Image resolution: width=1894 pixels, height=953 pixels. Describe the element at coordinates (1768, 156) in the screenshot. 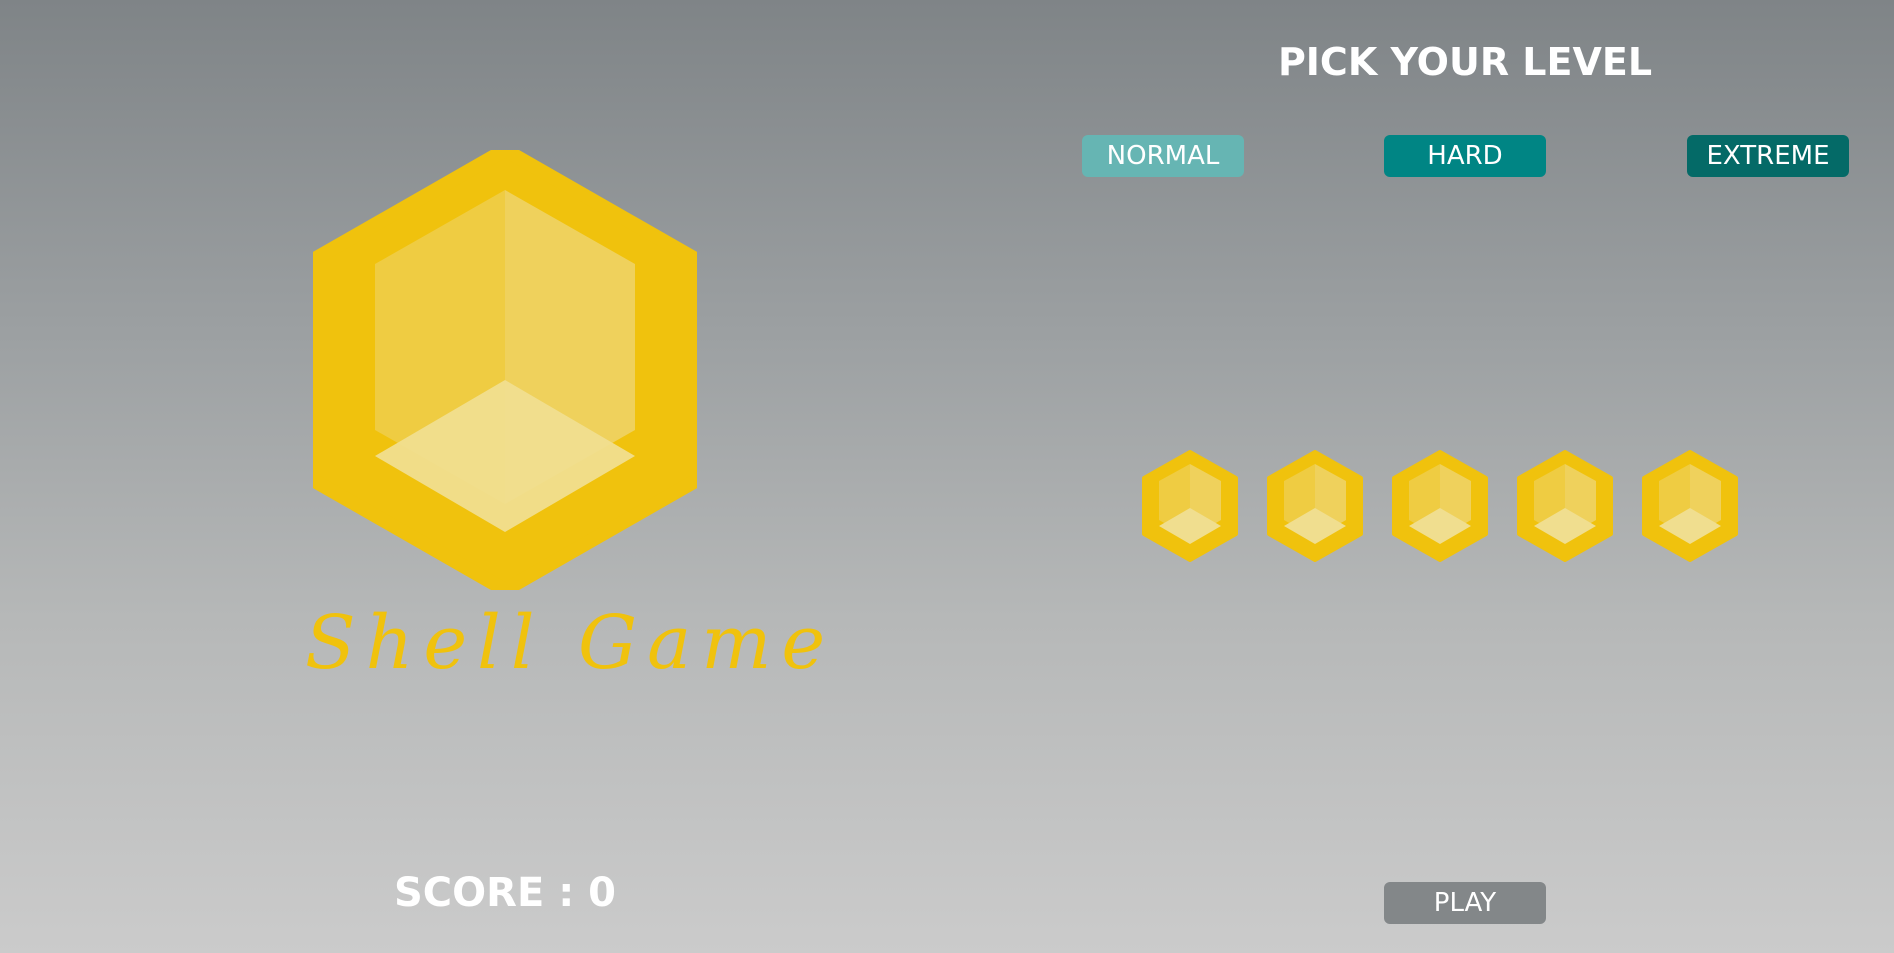

I see `level-extreme-button: EXTREME` at that location.